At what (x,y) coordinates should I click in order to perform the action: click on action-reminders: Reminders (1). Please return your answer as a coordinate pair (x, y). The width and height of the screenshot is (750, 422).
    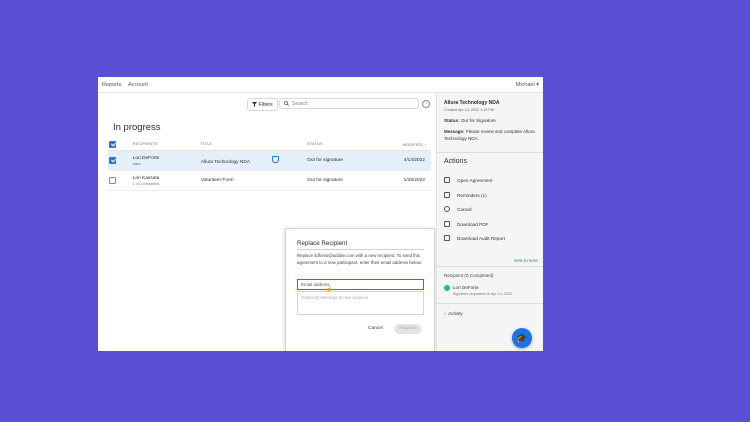
    Looking at the image, I should click on (465, 195).